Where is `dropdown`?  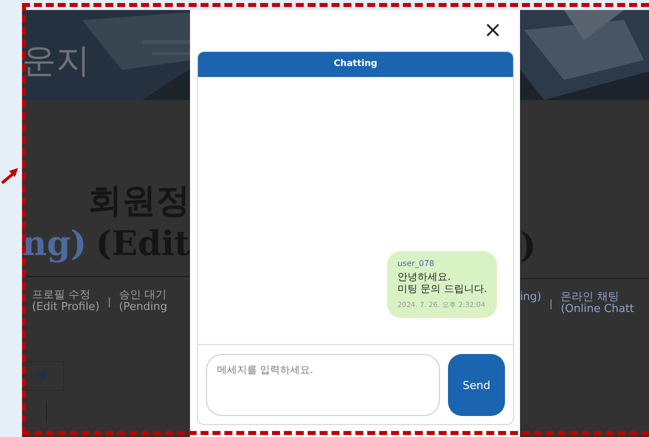
dropdown is located at coordinates (43, 376).